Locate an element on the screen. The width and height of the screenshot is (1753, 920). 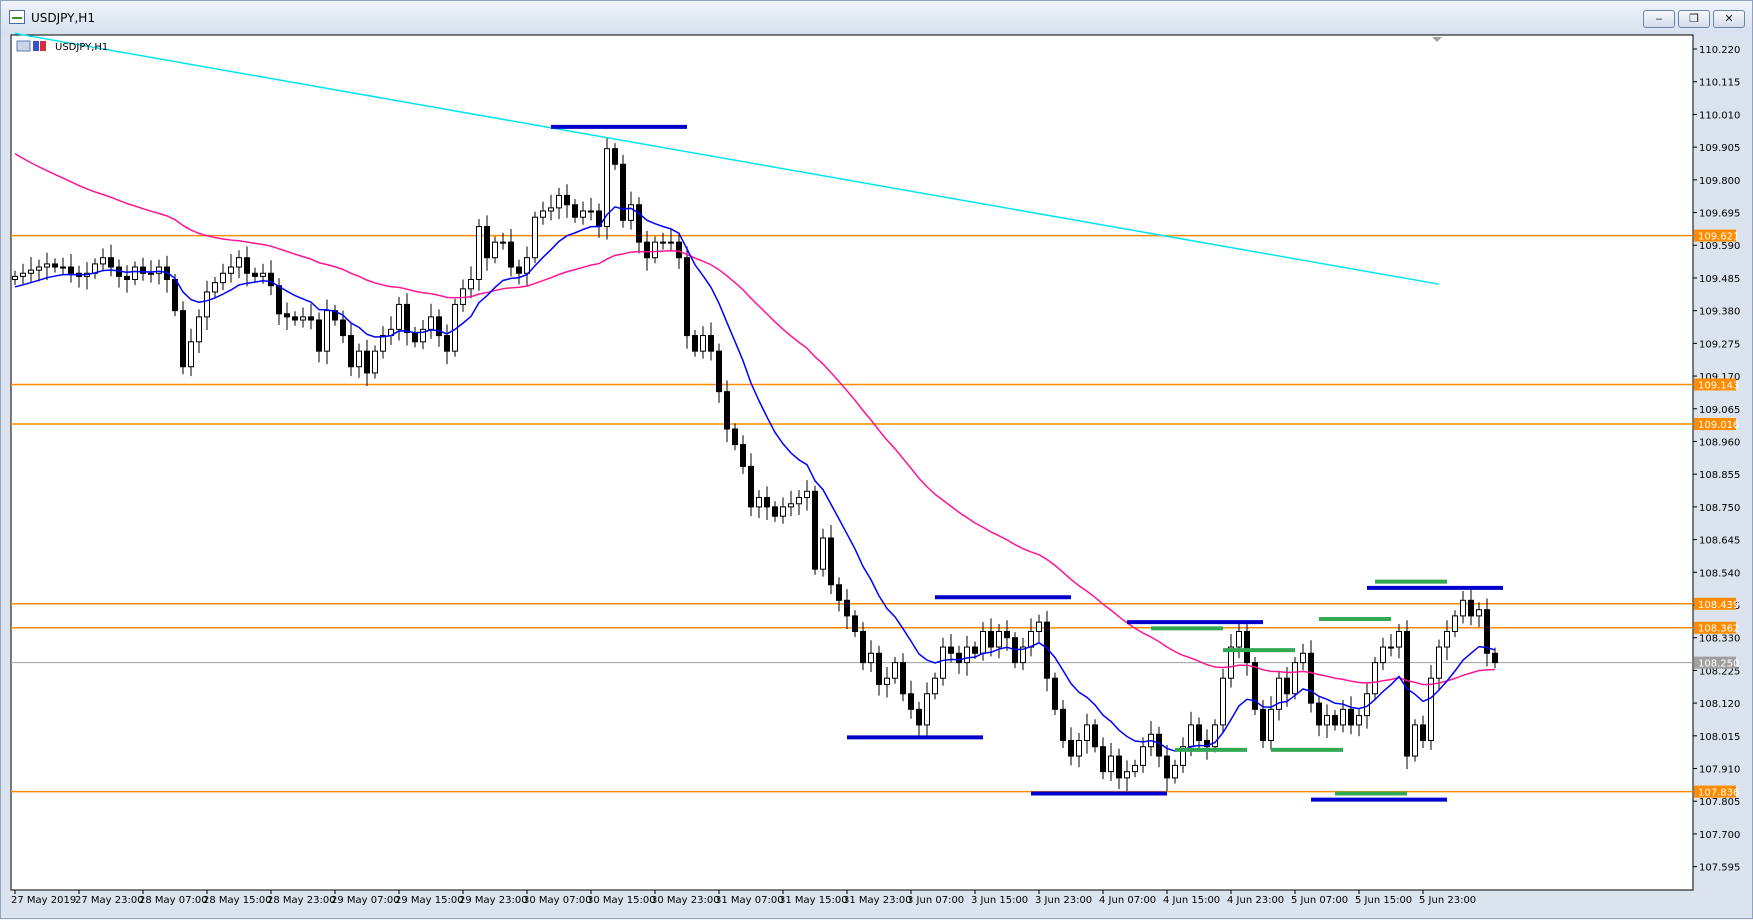
level-price-label: 109.621 is located at coordinates (1718, 237).